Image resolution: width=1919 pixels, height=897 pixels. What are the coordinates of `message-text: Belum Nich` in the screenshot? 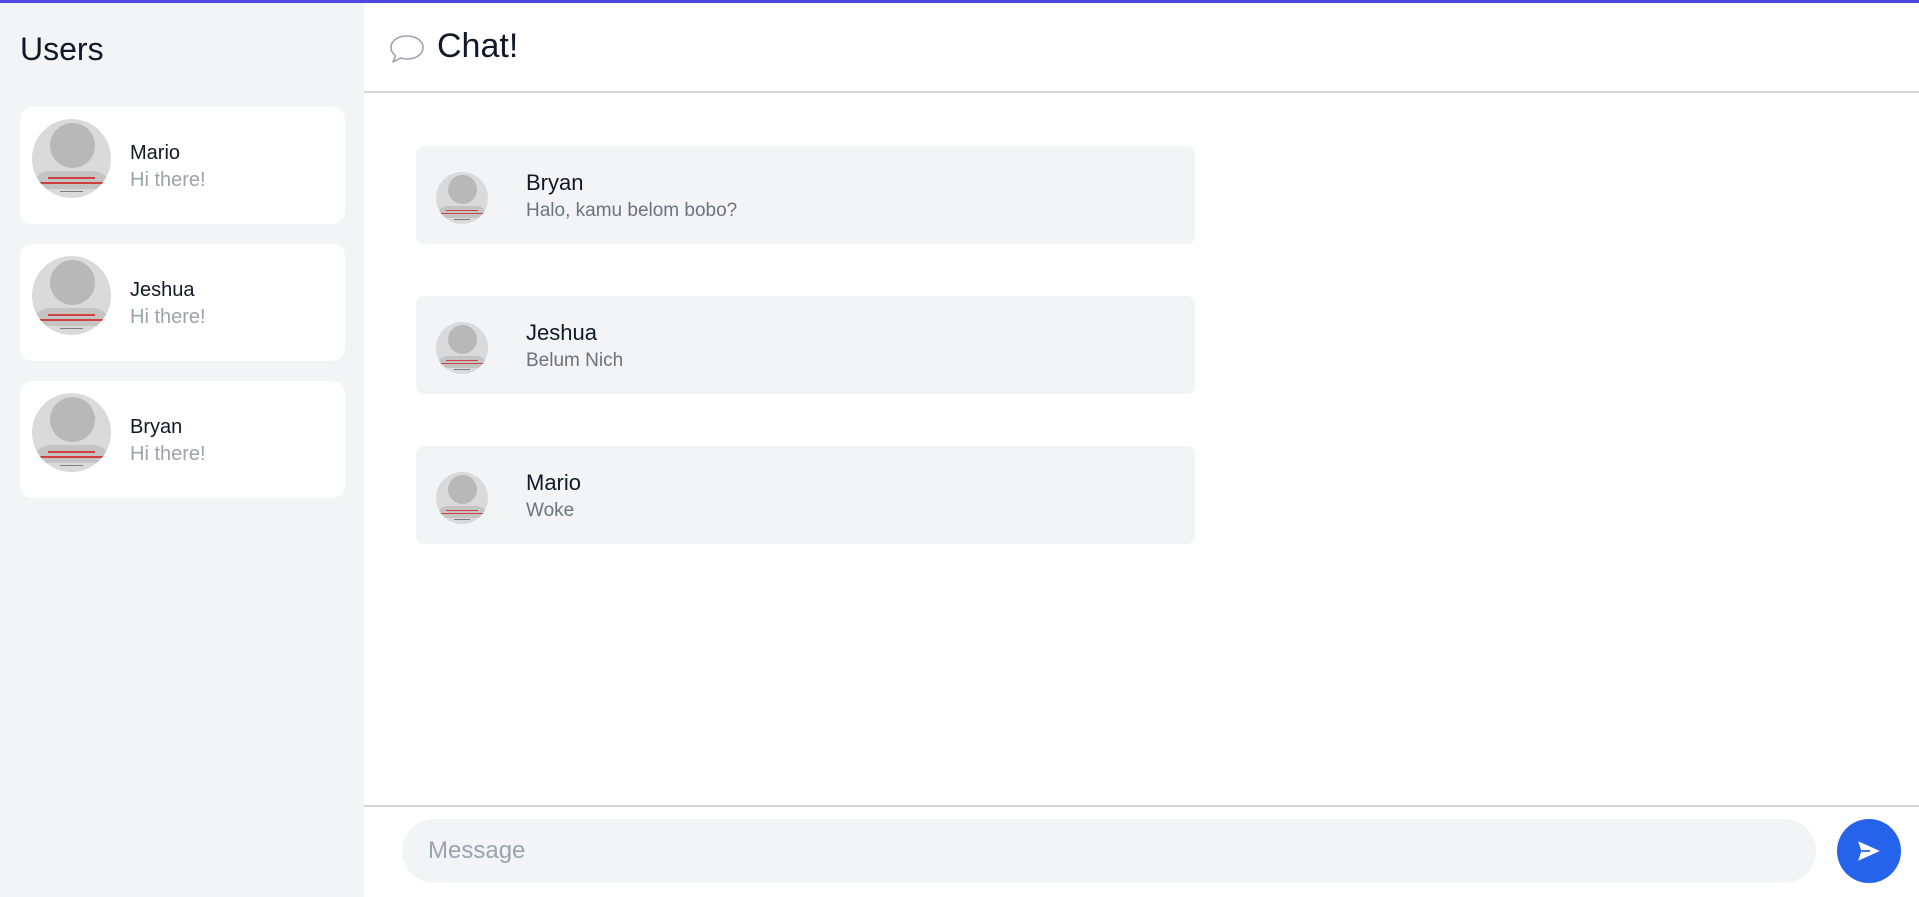 It's located at (575, 360).